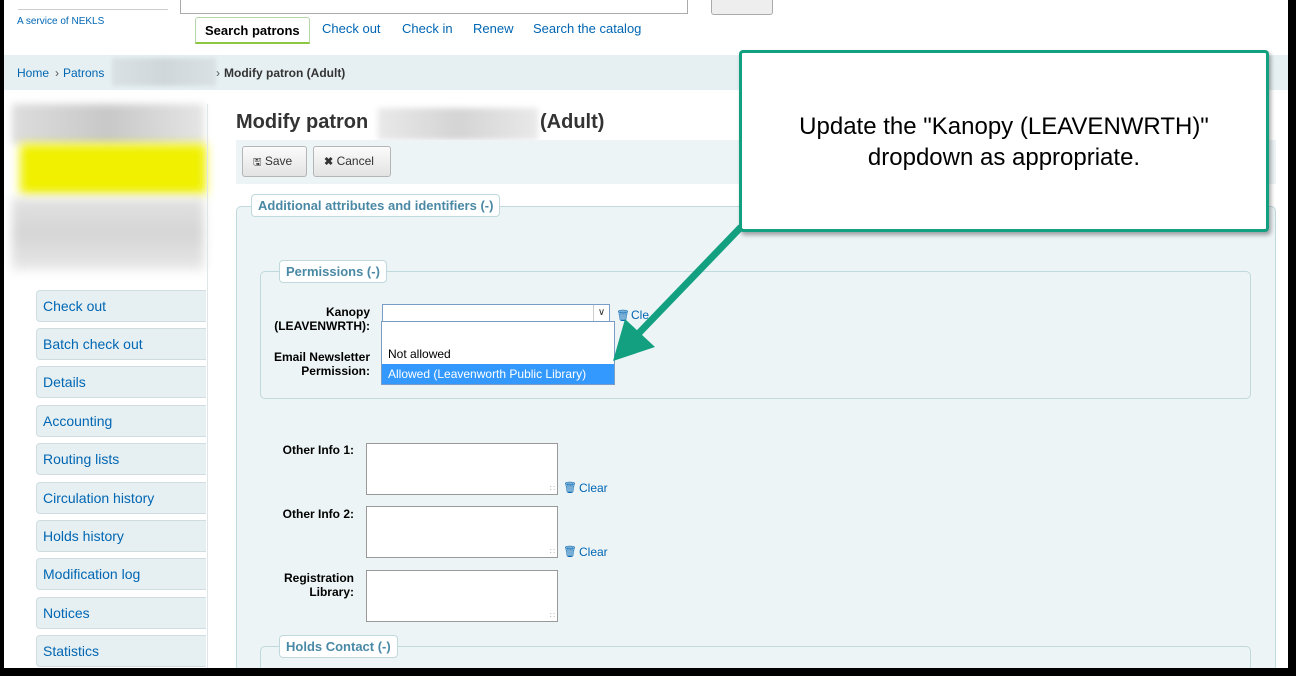 This screenshot has height=676, width=1296. Describe the element at coordinates (318, 450) in the screenshot. I see `other-info-1-label: Other Info 1:` at that location.